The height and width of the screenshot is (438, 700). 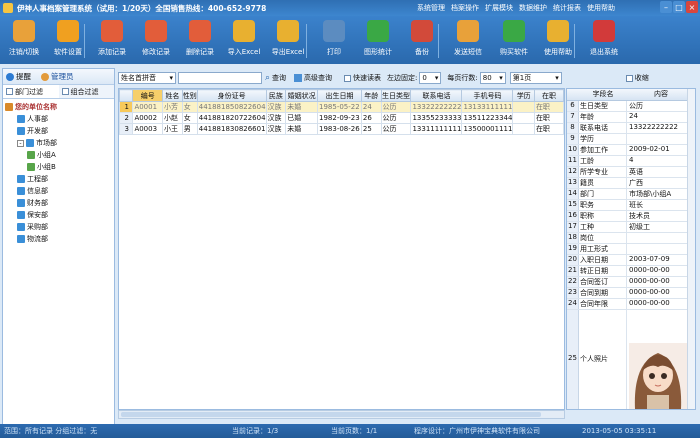 I want to click on detail-vertical-scrollbar, so click(x=691, y=249).